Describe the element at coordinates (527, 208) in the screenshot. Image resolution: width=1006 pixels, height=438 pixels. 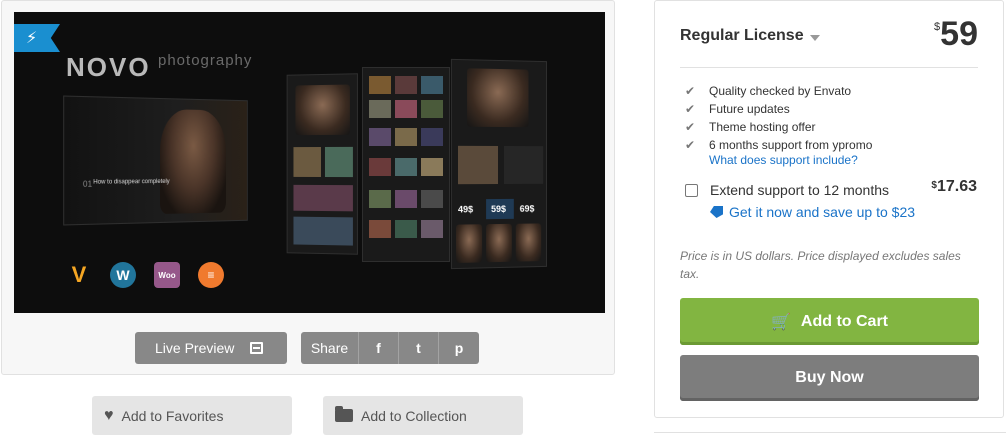
I see `price-label: 69$` at that location.